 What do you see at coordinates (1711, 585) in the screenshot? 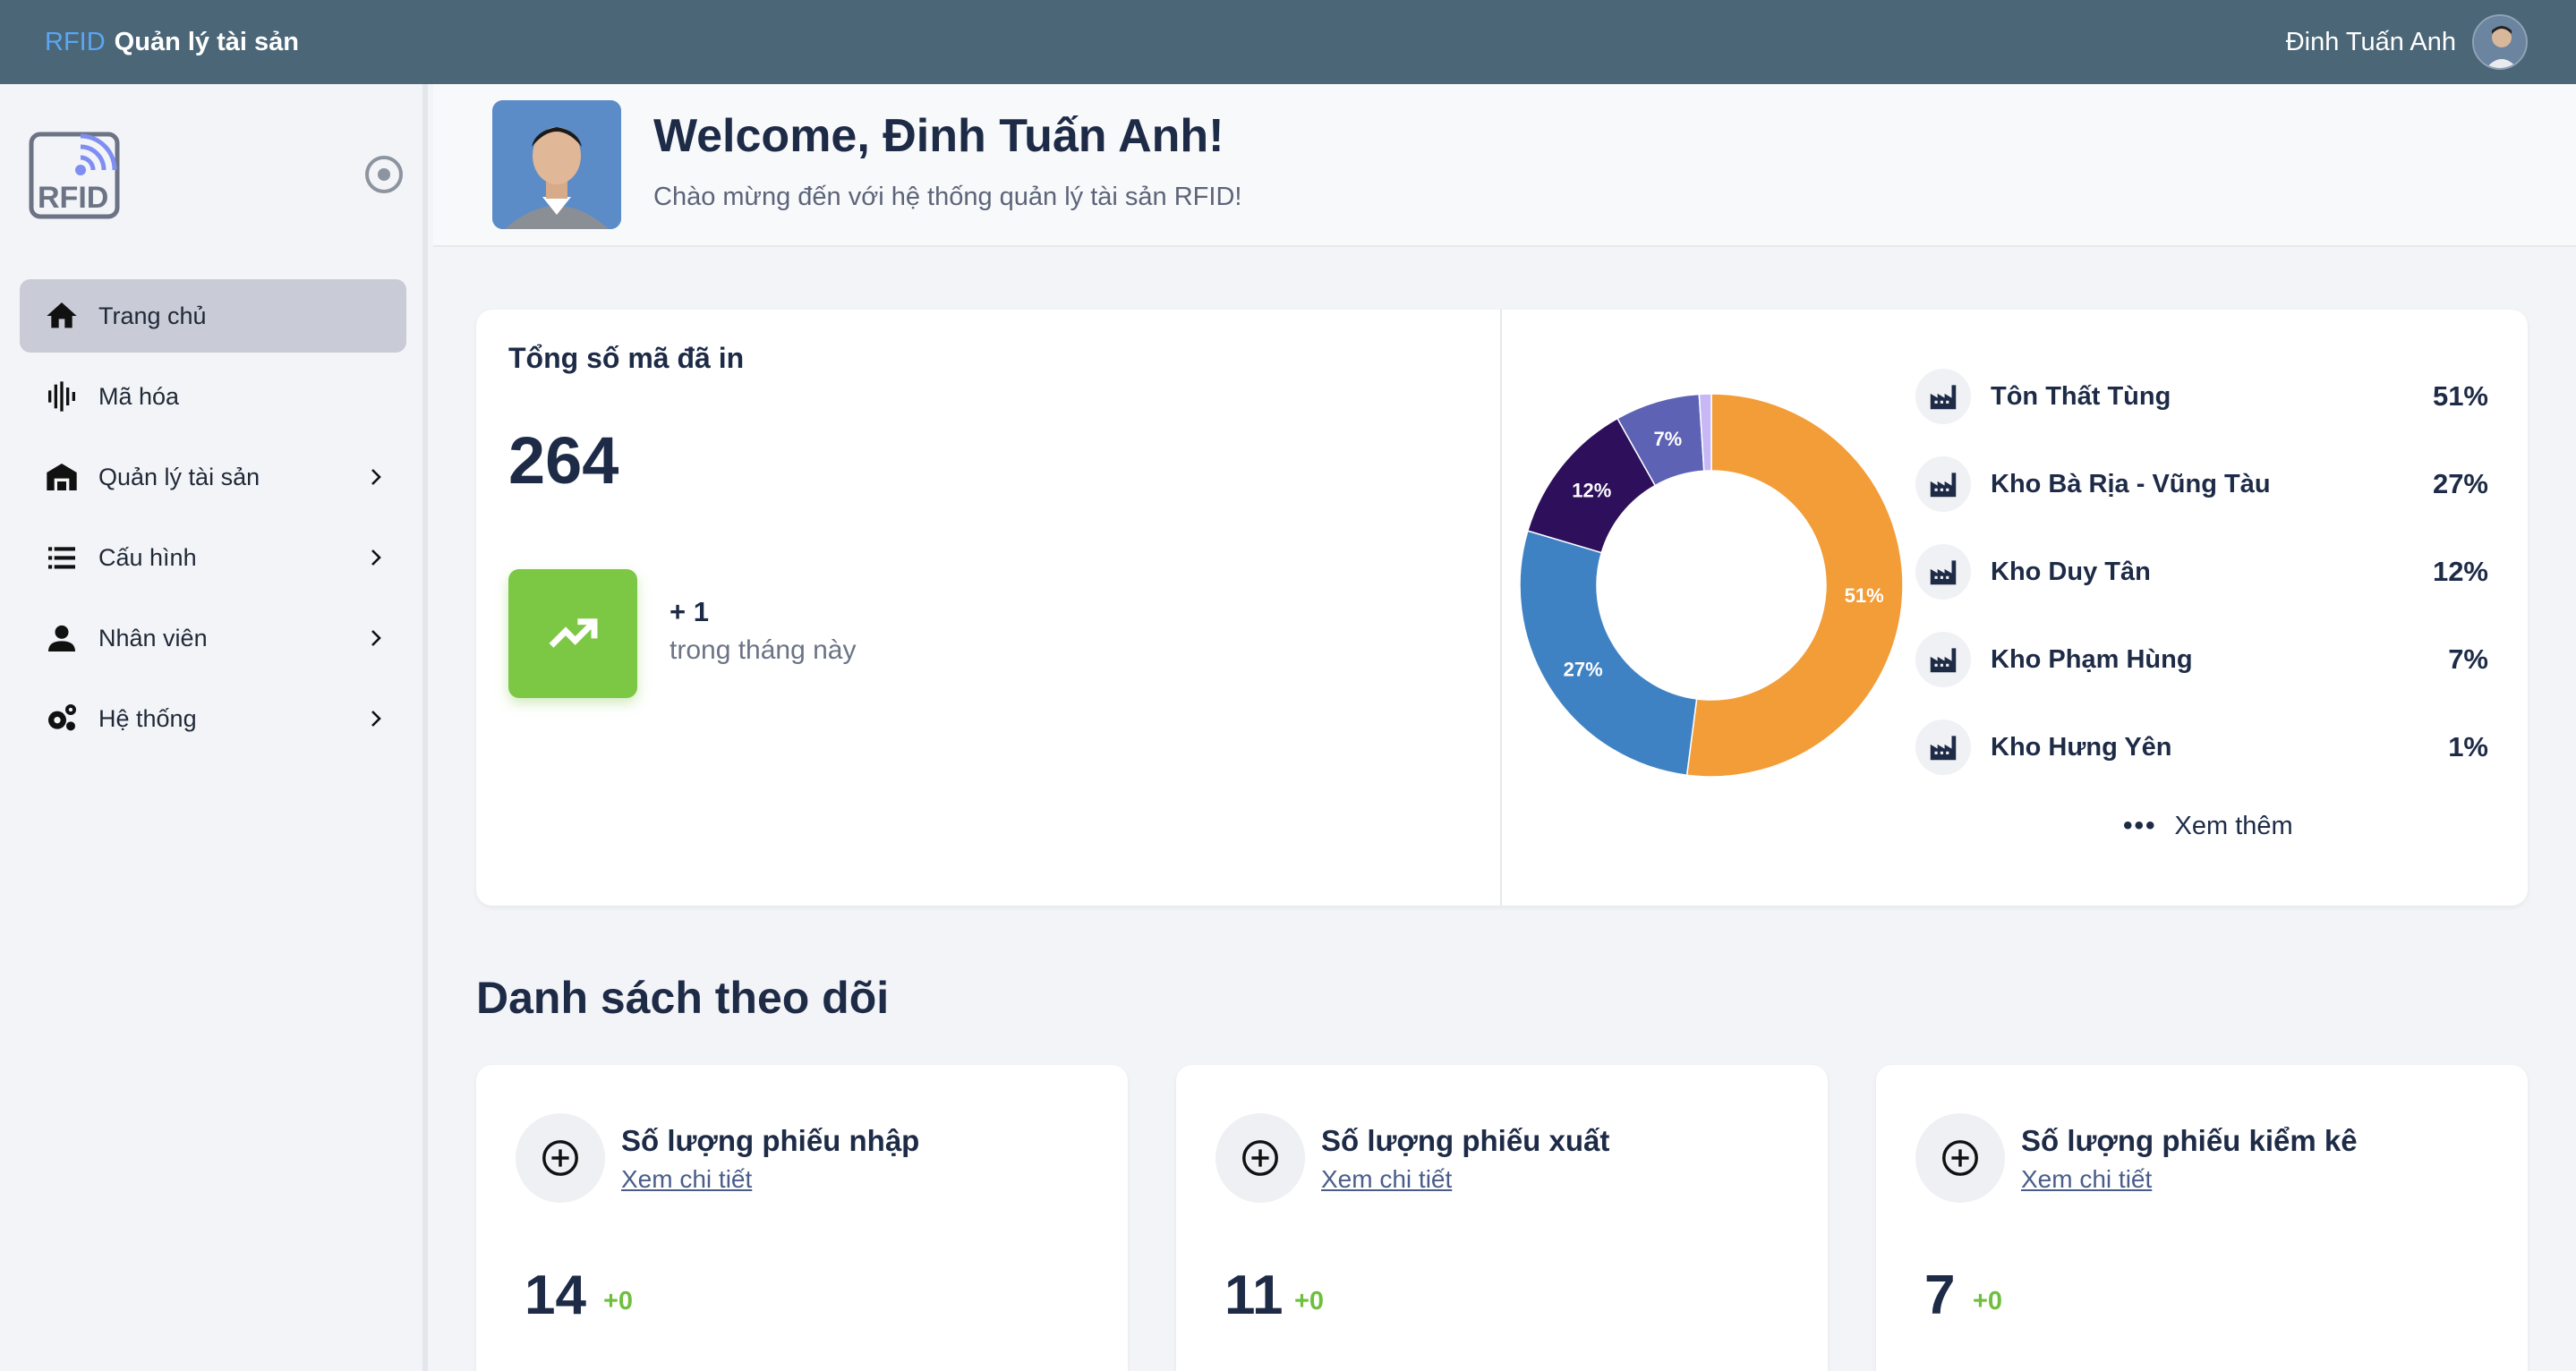
I see `warehouse-donut-chart: 51% 27% 12% 7%` at bounding box center [1711, 585].